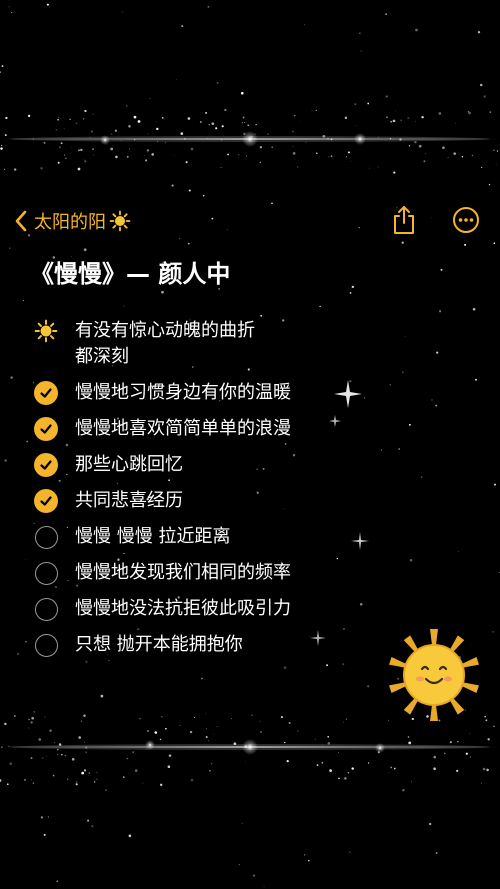  I want to click on smiling-sun-icon, so click(434, 677).